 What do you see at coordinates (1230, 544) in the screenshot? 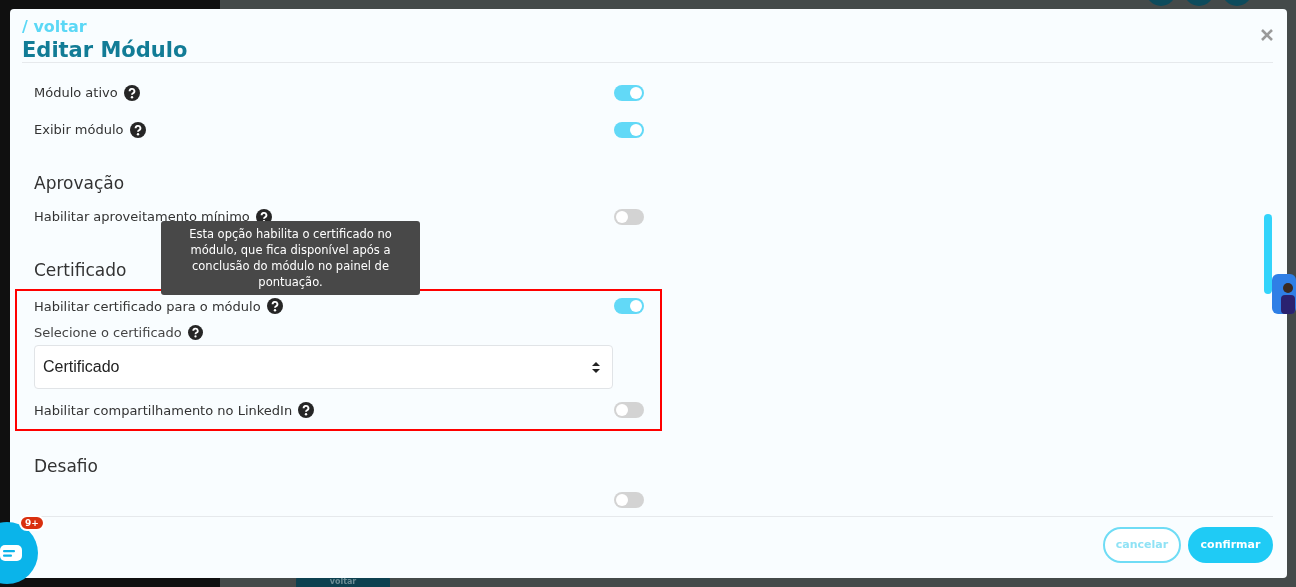
I see `confirm-button: confirmar` at bounding box center [1230, 544].